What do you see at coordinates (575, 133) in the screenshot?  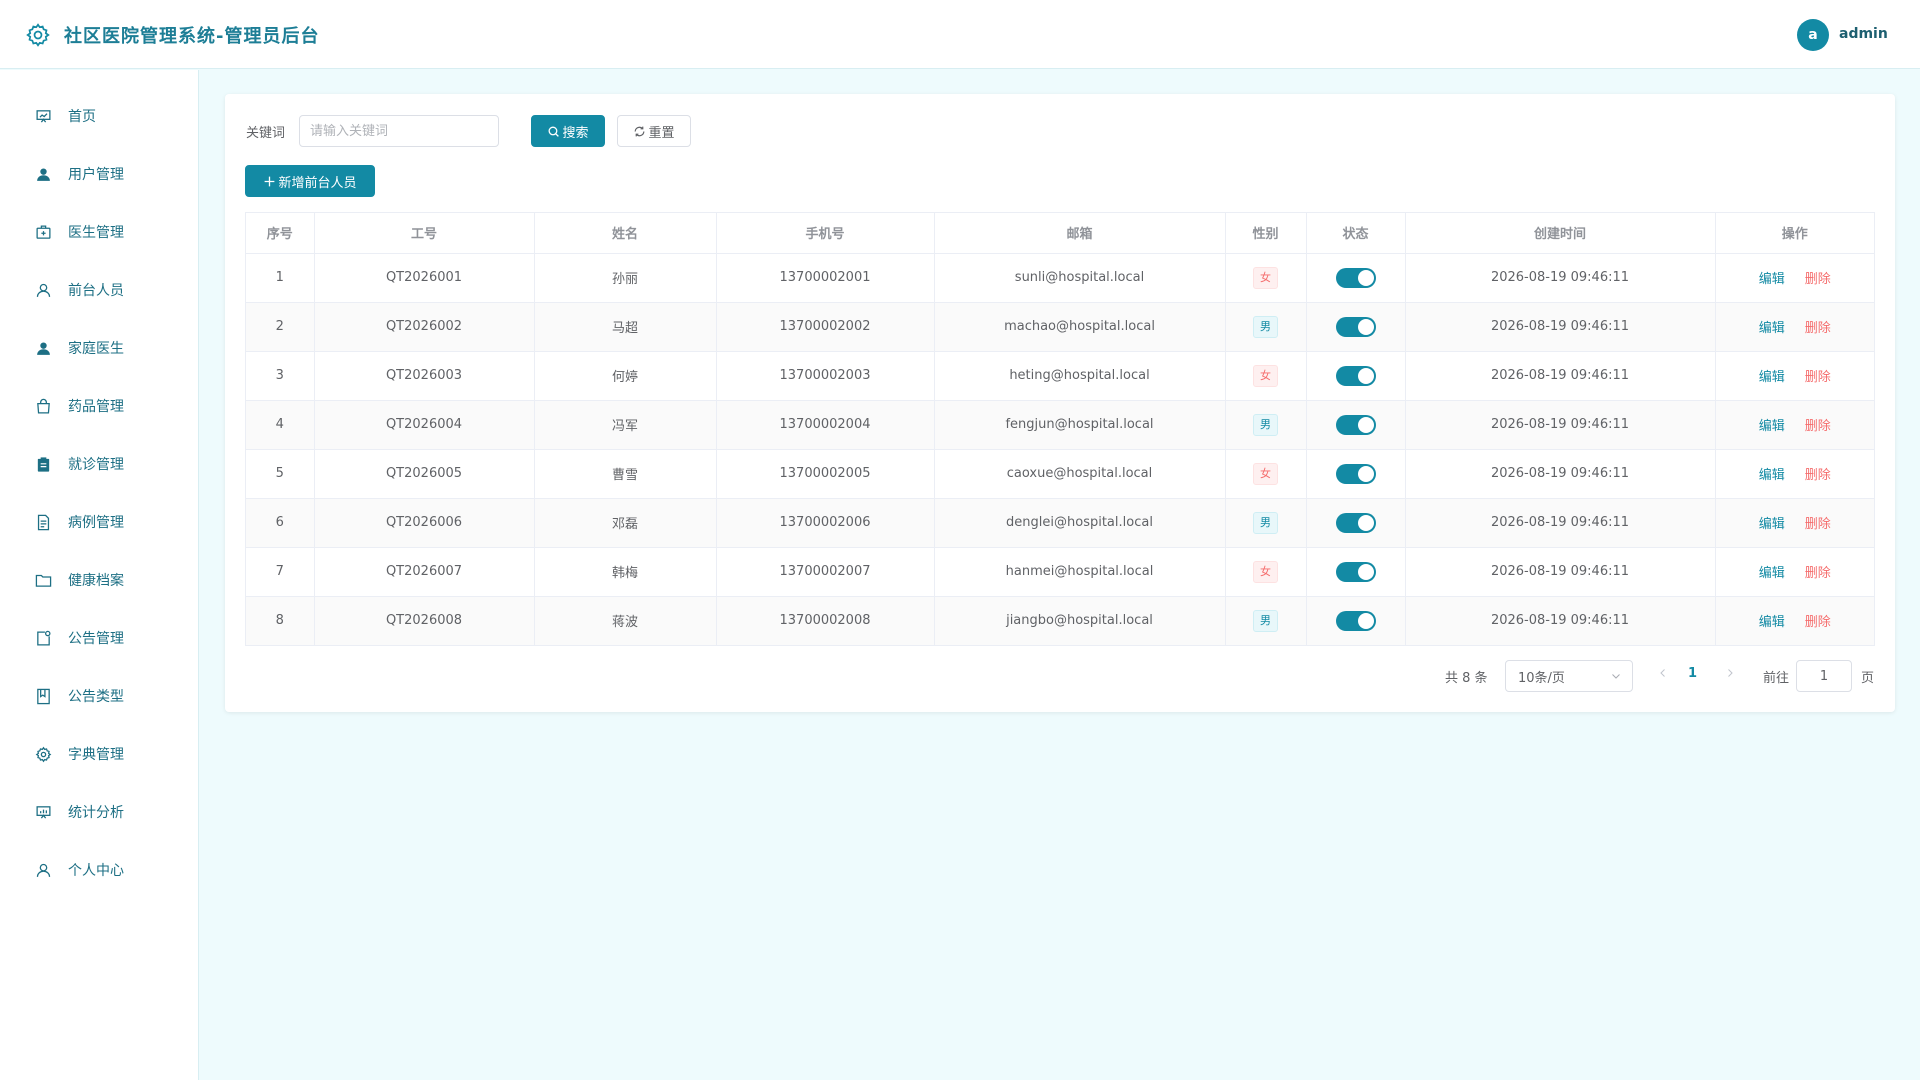 I see `search-button-label: 搜索` at bounding box center [575, 133].